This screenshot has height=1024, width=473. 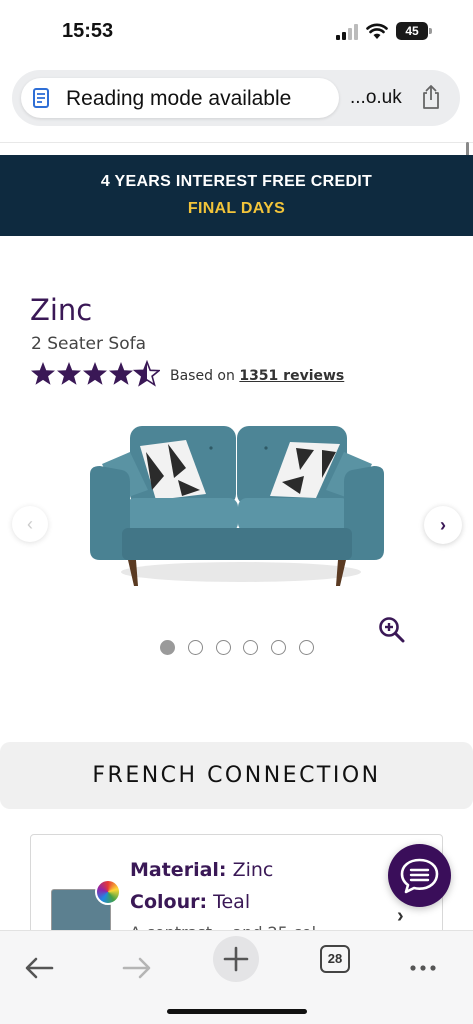 I want to click on brand-bar: FRENCH CONNECTION, so click(x=236, y=775).